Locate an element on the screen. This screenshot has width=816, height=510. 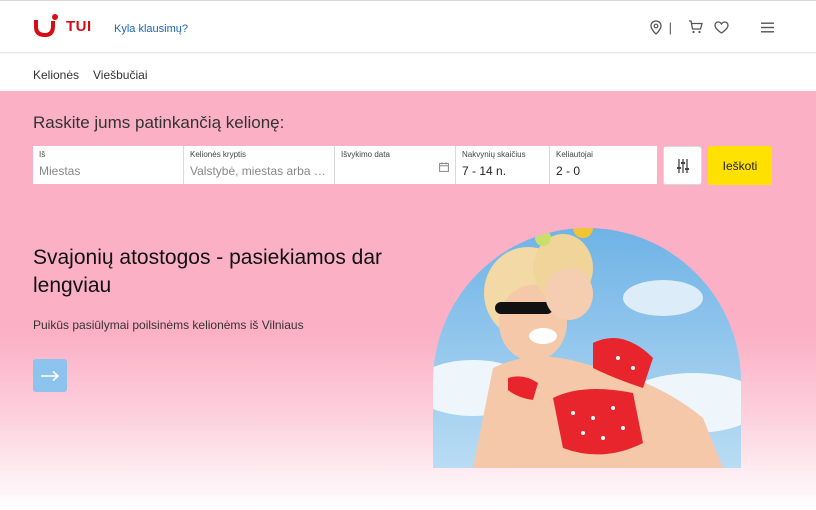
departure-date-field: Išvykimo data is located at coordinates (395, 165).